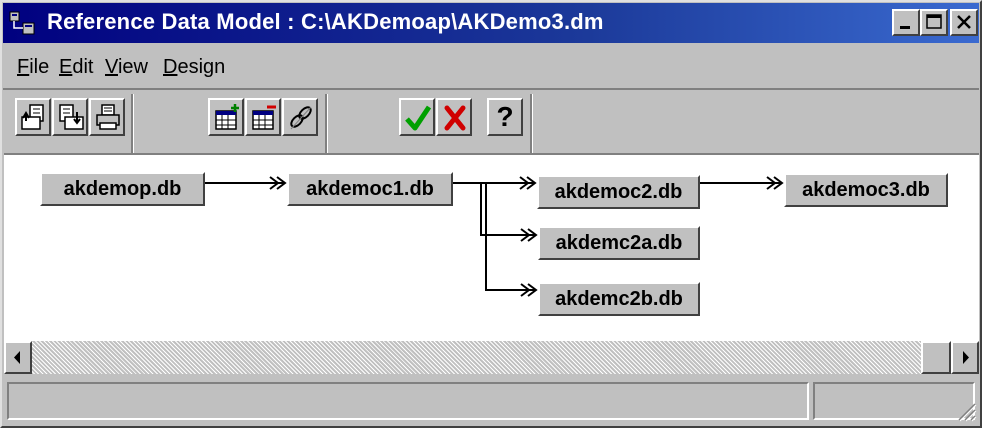 Image resolution: width=982 pixels, height=428 pixels. I want to click on open-model-icon, so click(32, 117).